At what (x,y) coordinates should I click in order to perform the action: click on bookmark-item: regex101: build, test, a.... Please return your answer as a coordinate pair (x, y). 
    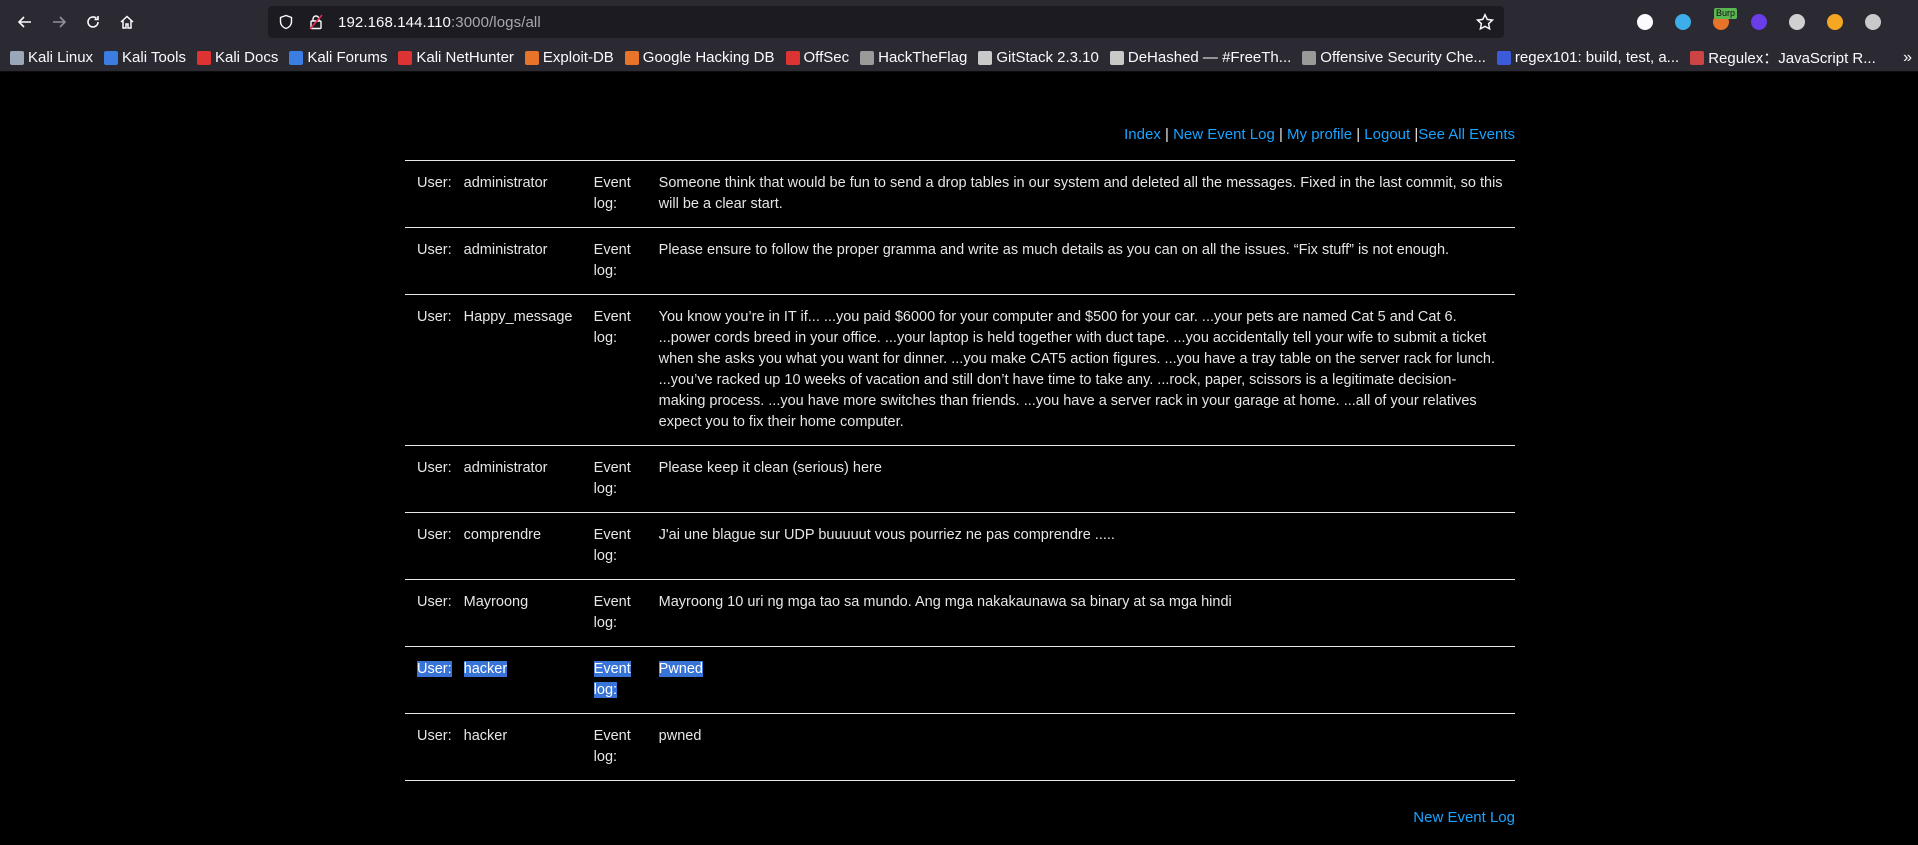
    Looking at the image, I should click on (1587, 57).